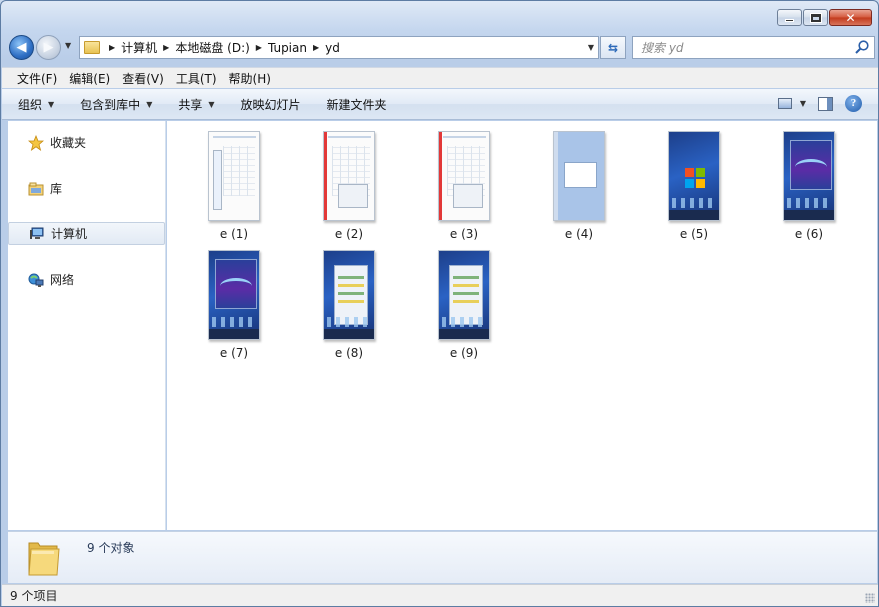  Describe the element at coordinates (36, 142) in the screenshot. I see `star-icon` at that location.